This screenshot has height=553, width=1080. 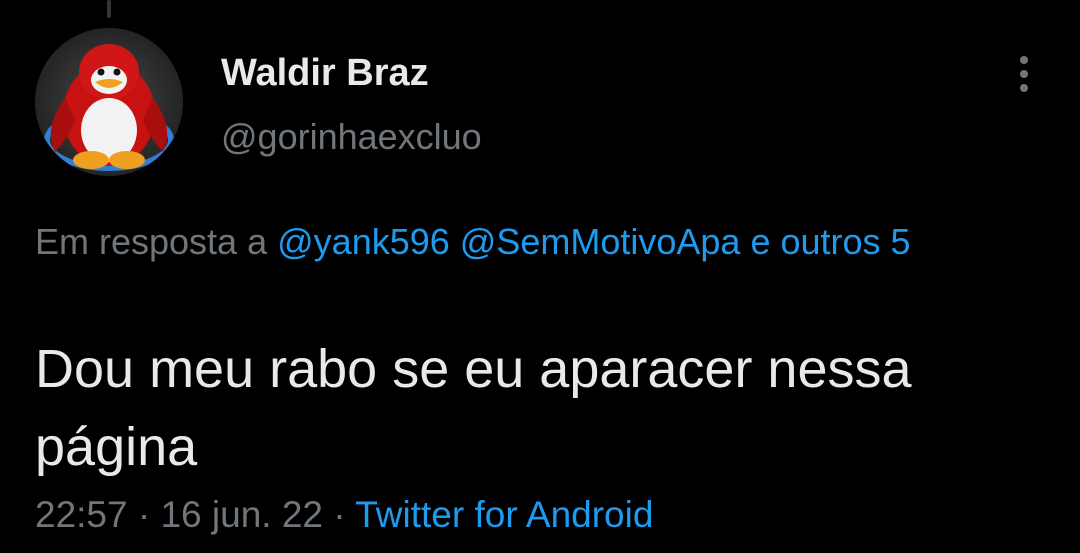 I want to click on tweet-source-link: Twitter for Android, so click(x=504, y=514).